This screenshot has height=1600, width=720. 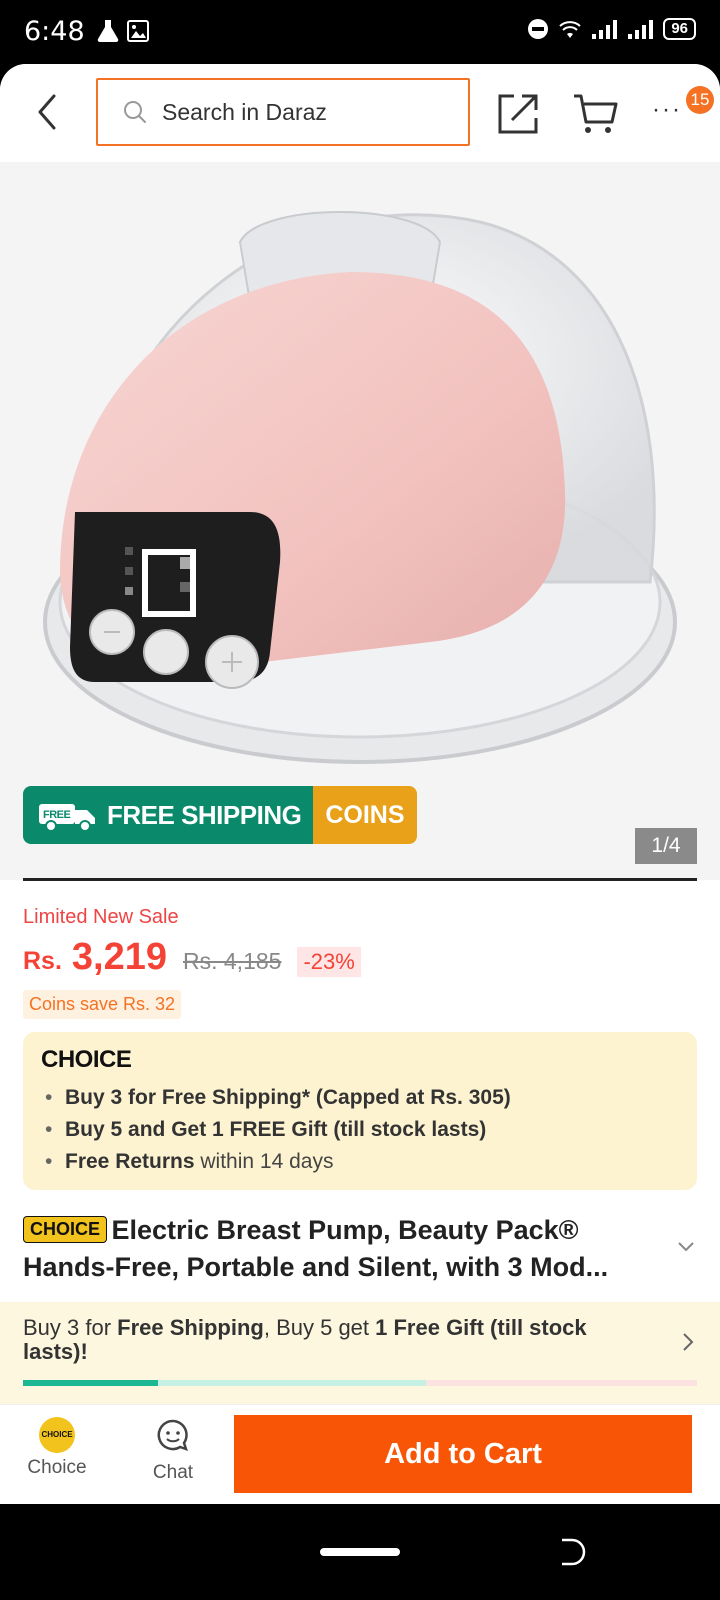 I want to click on search-placeholder: Search in Daraz, so click(x=244, y=111).